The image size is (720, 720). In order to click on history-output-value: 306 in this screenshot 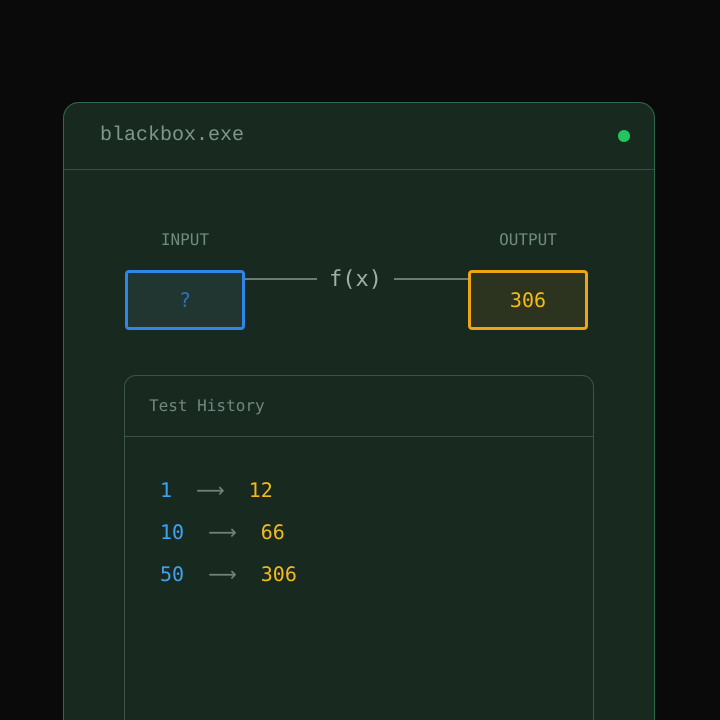, I will do `click(278, 574)`.